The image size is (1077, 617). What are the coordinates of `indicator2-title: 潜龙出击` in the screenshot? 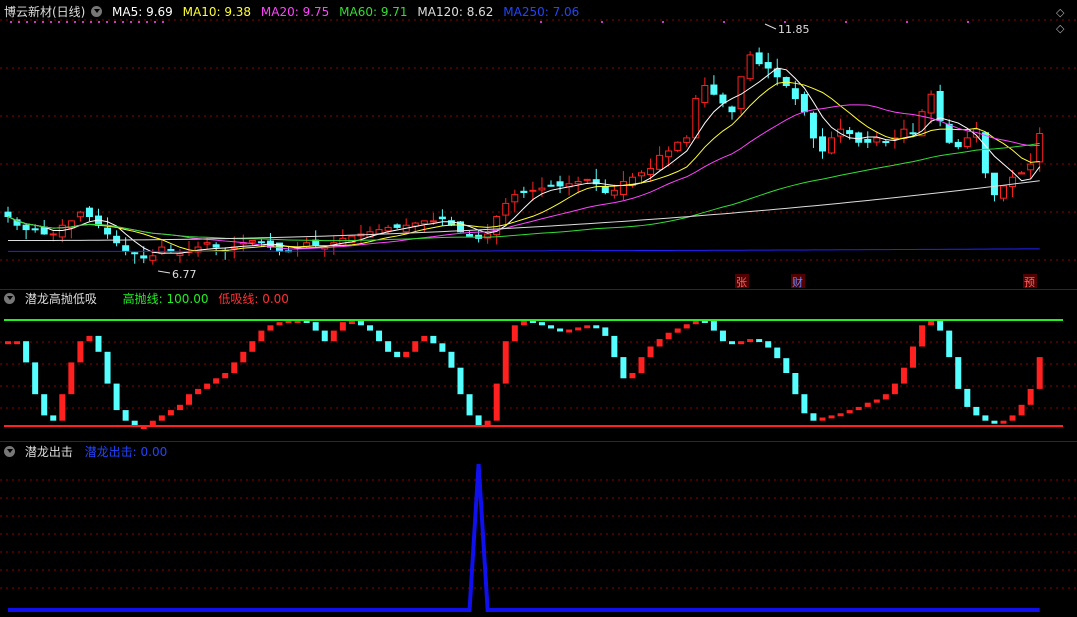 It's located at (48, 452).